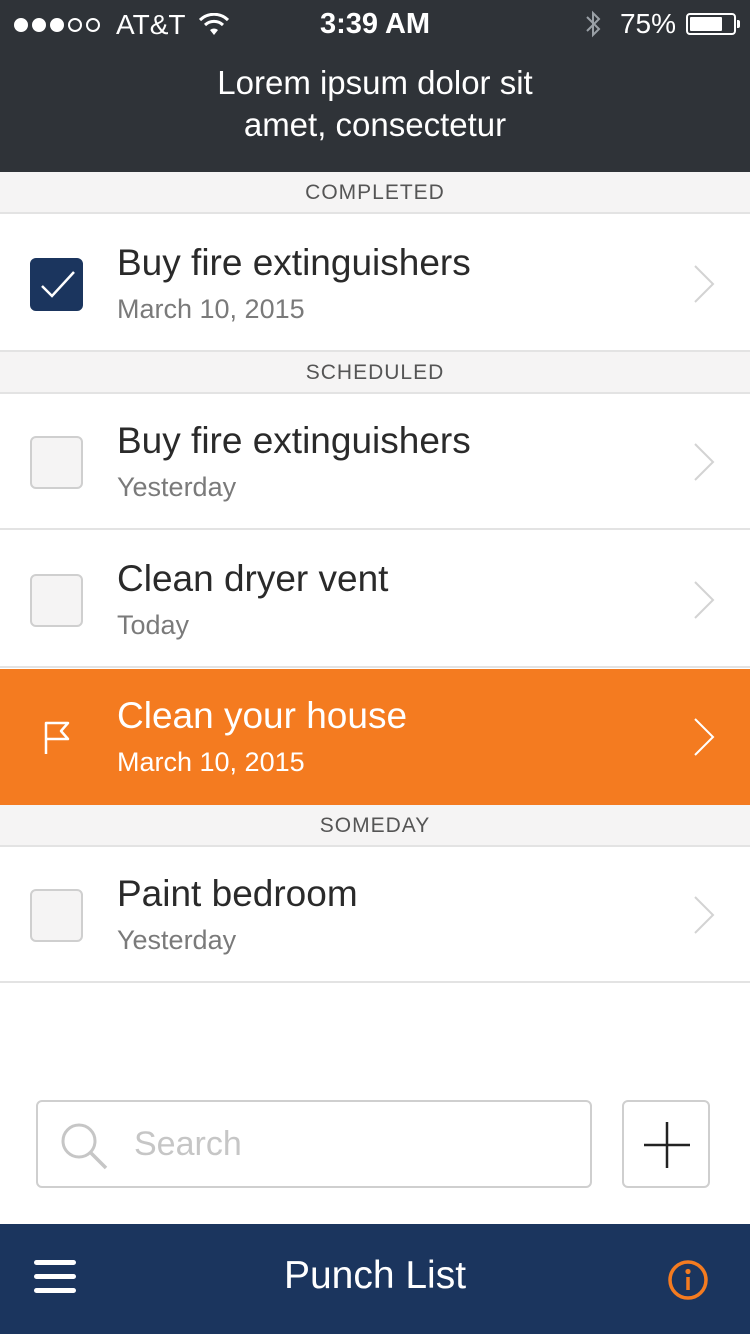 The image size is (750, 1334). What do you see at coordinates (375, 284) in the screenshot?
I see `list-item: Buy fire extinguishers March 10, 2015` at bounding box center [375, 284].